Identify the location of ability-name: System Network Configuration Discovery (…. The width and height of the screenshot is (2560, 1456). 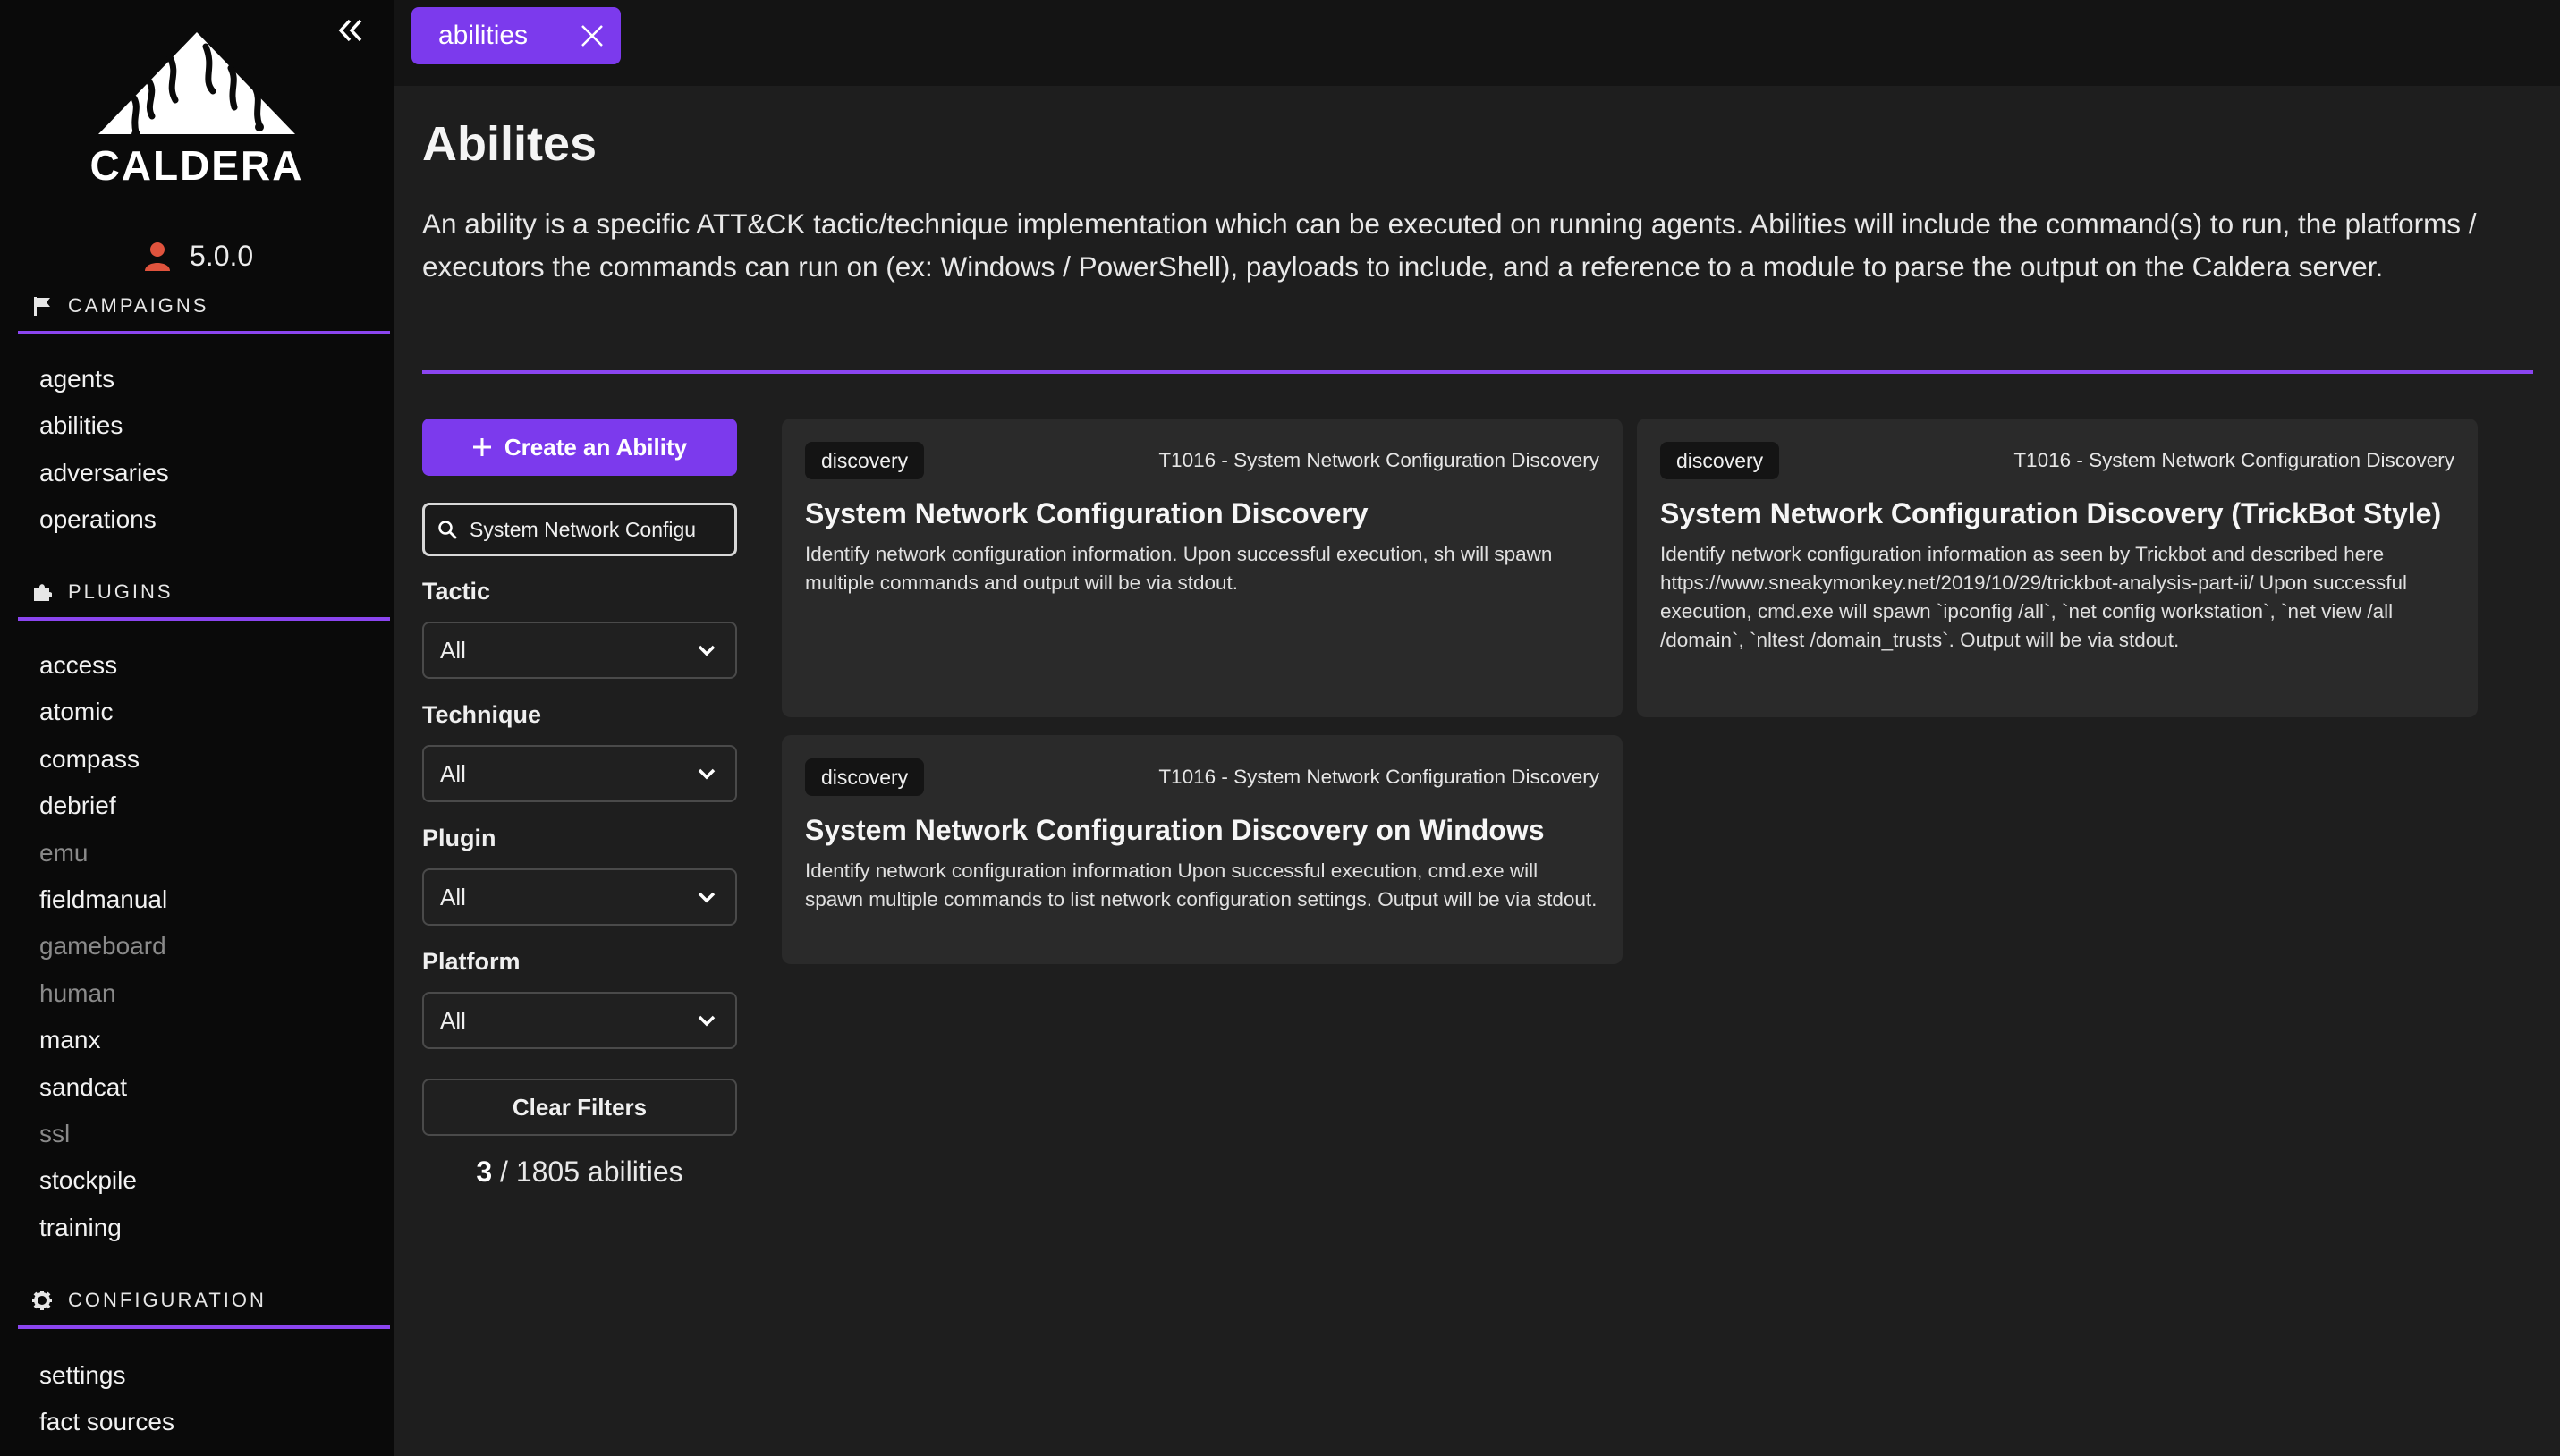
(2051, 513).